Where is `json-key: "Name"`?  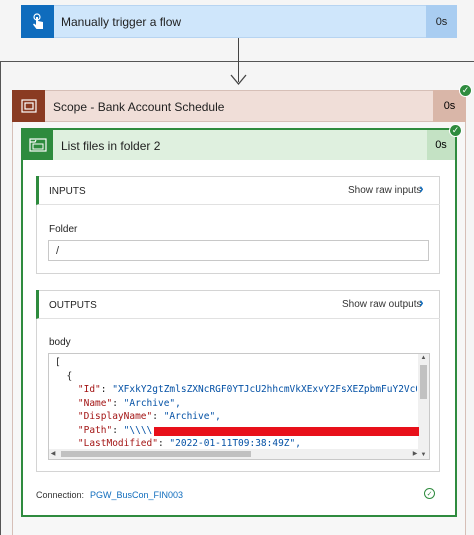
json-key: "Name" is located at coordinates (95, 403).